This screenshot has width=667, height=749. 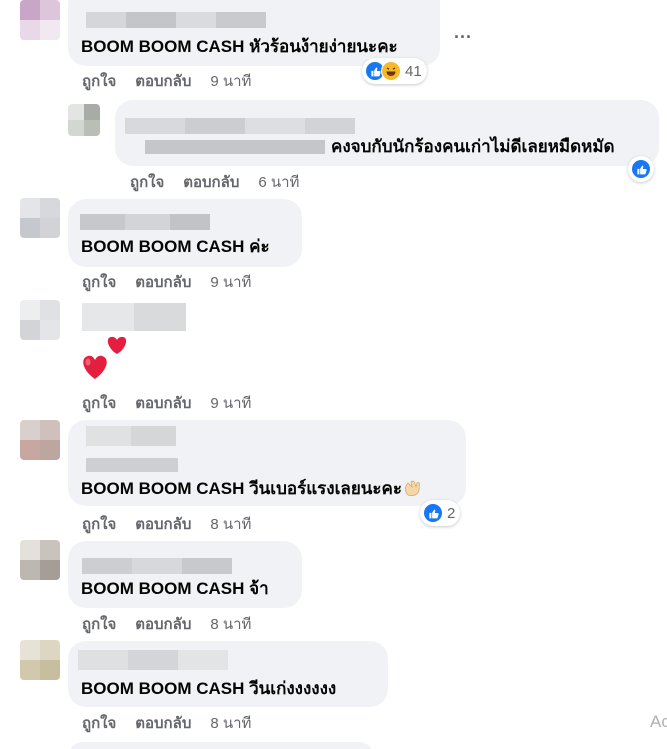 What do you see at coordinates (228, 674) in the screenshot?
I see `comment-bubble: BOOM BOOM CASH วีนเก่งงงงงง` at bounding box center [228, 674].